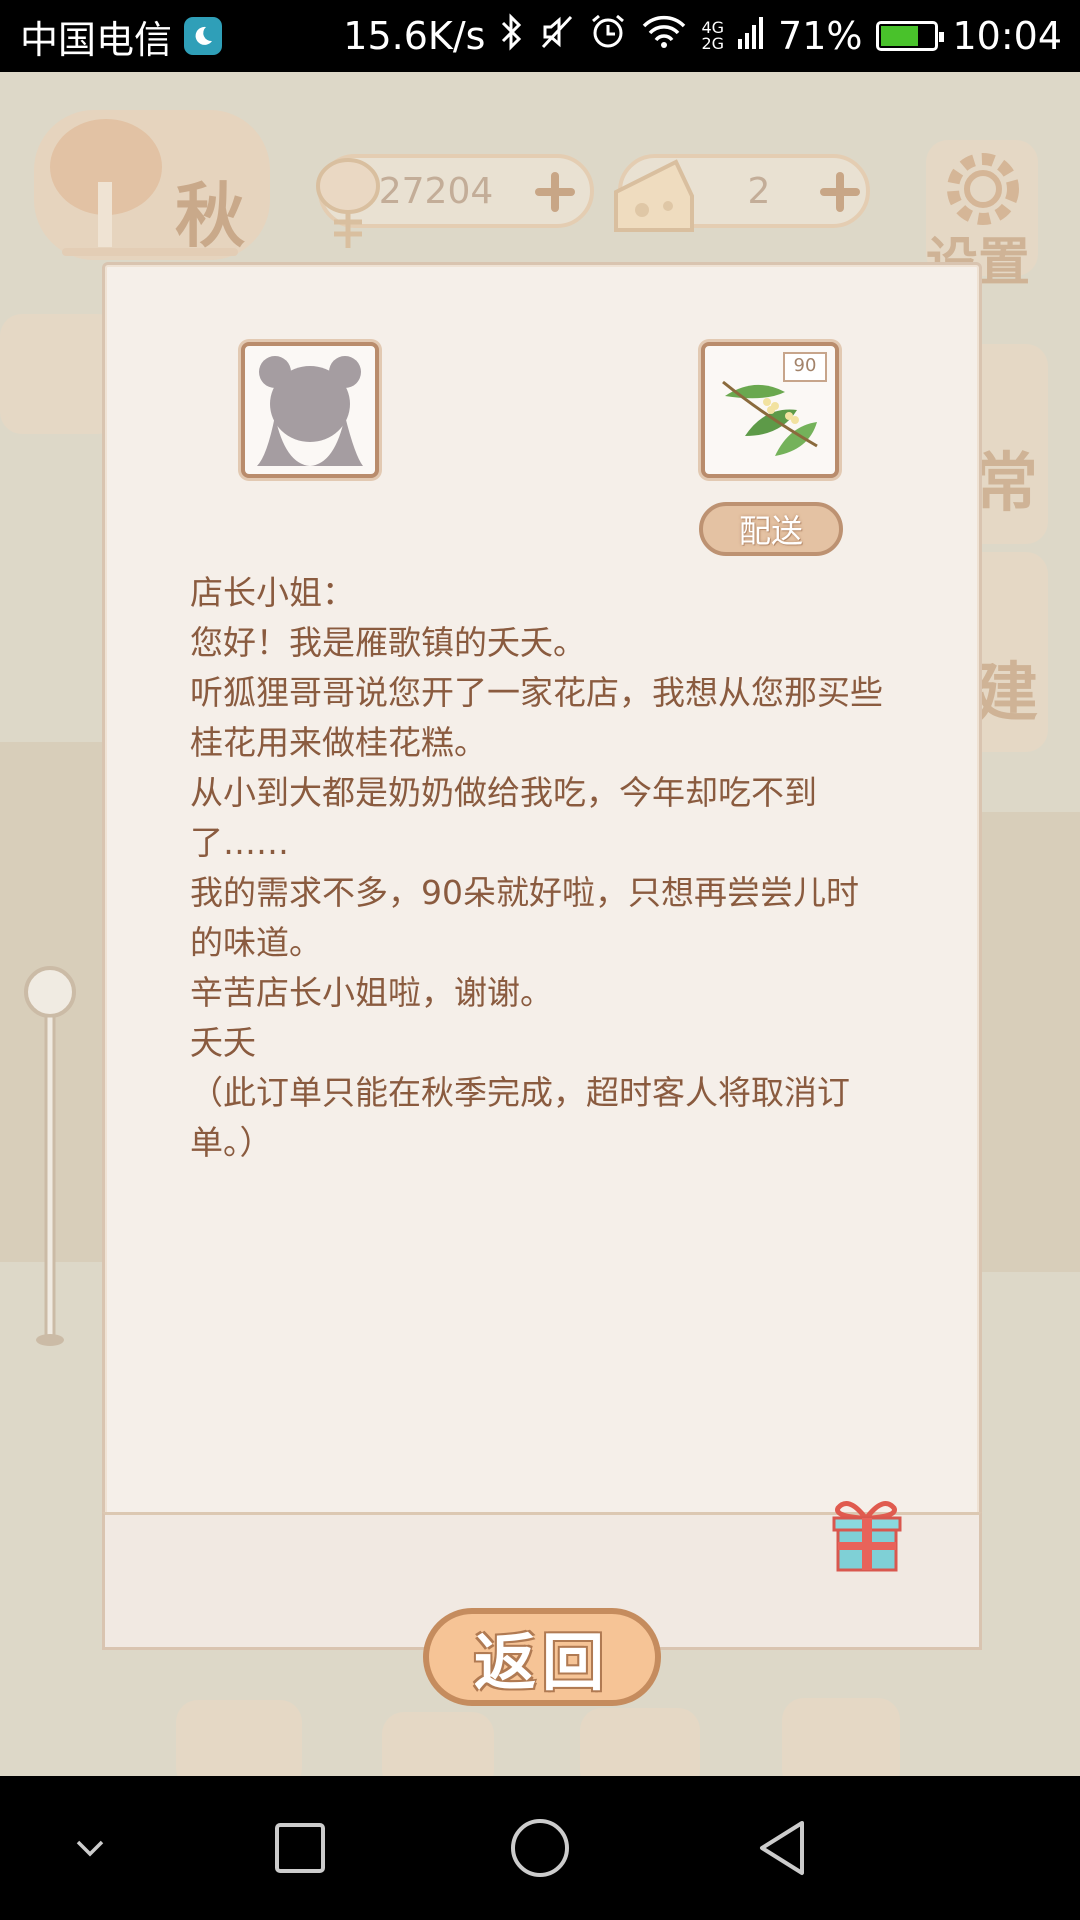  I want to click on signal-icon, so click(751, 36).